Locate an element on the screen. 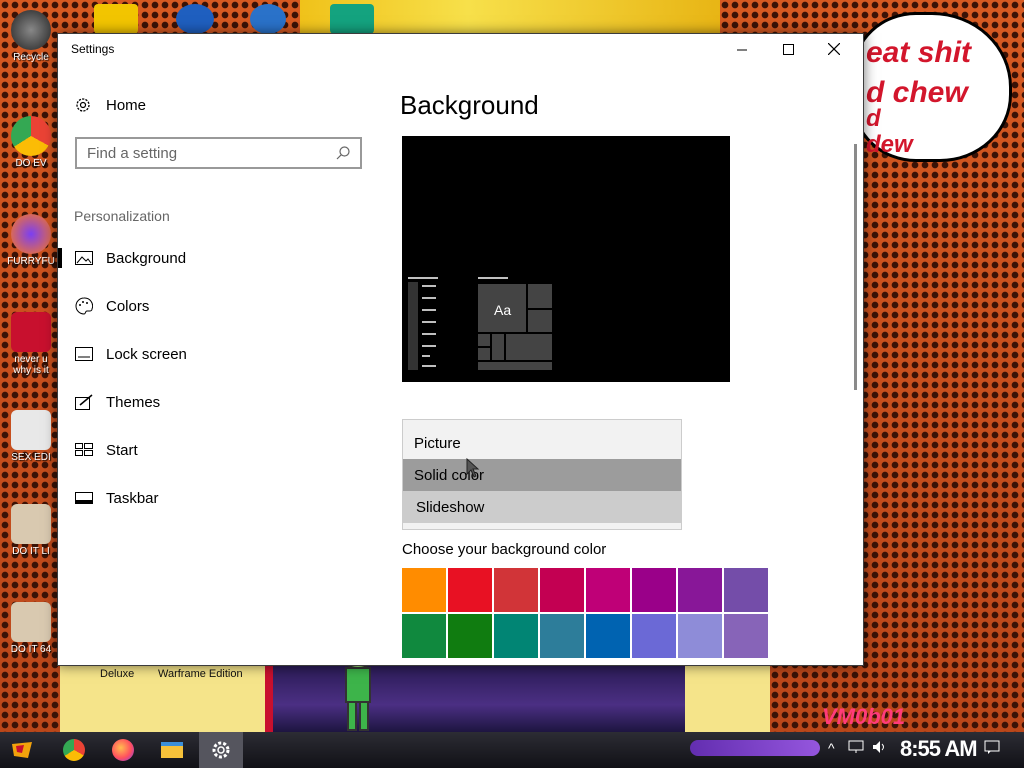 The height and width of the screenshot is (768, 1024). action-center-icon is located at coordinates (992, 748).